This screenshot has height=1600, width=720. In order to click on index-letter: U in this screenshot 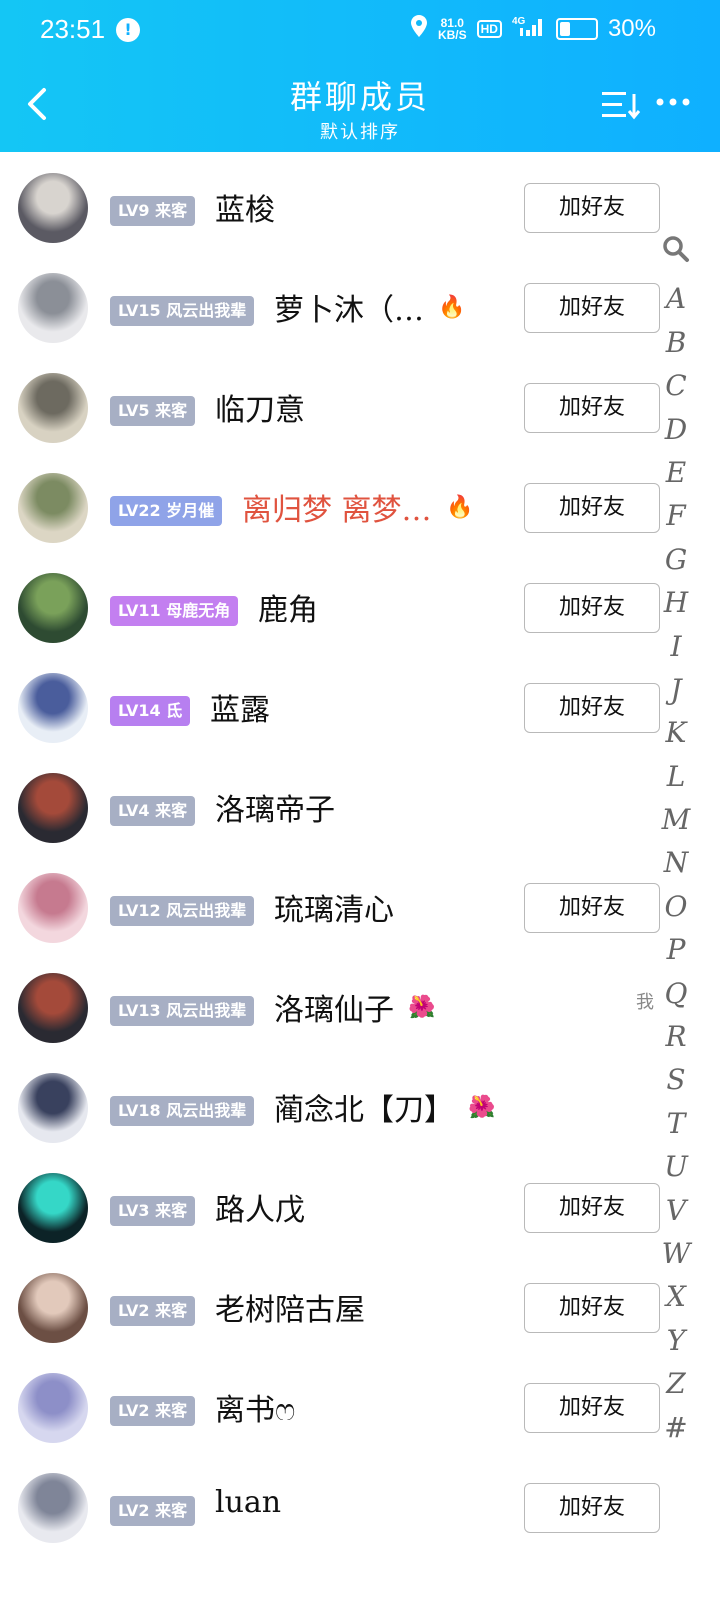, I will do `click(676, 1166)`.